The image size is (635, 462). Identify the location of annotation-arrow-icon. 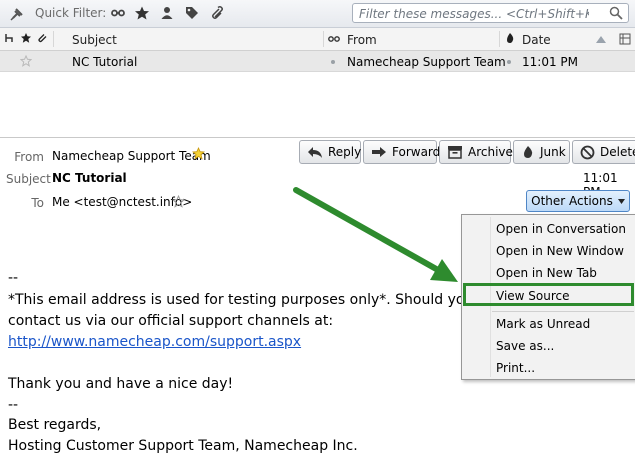
(375, 234).